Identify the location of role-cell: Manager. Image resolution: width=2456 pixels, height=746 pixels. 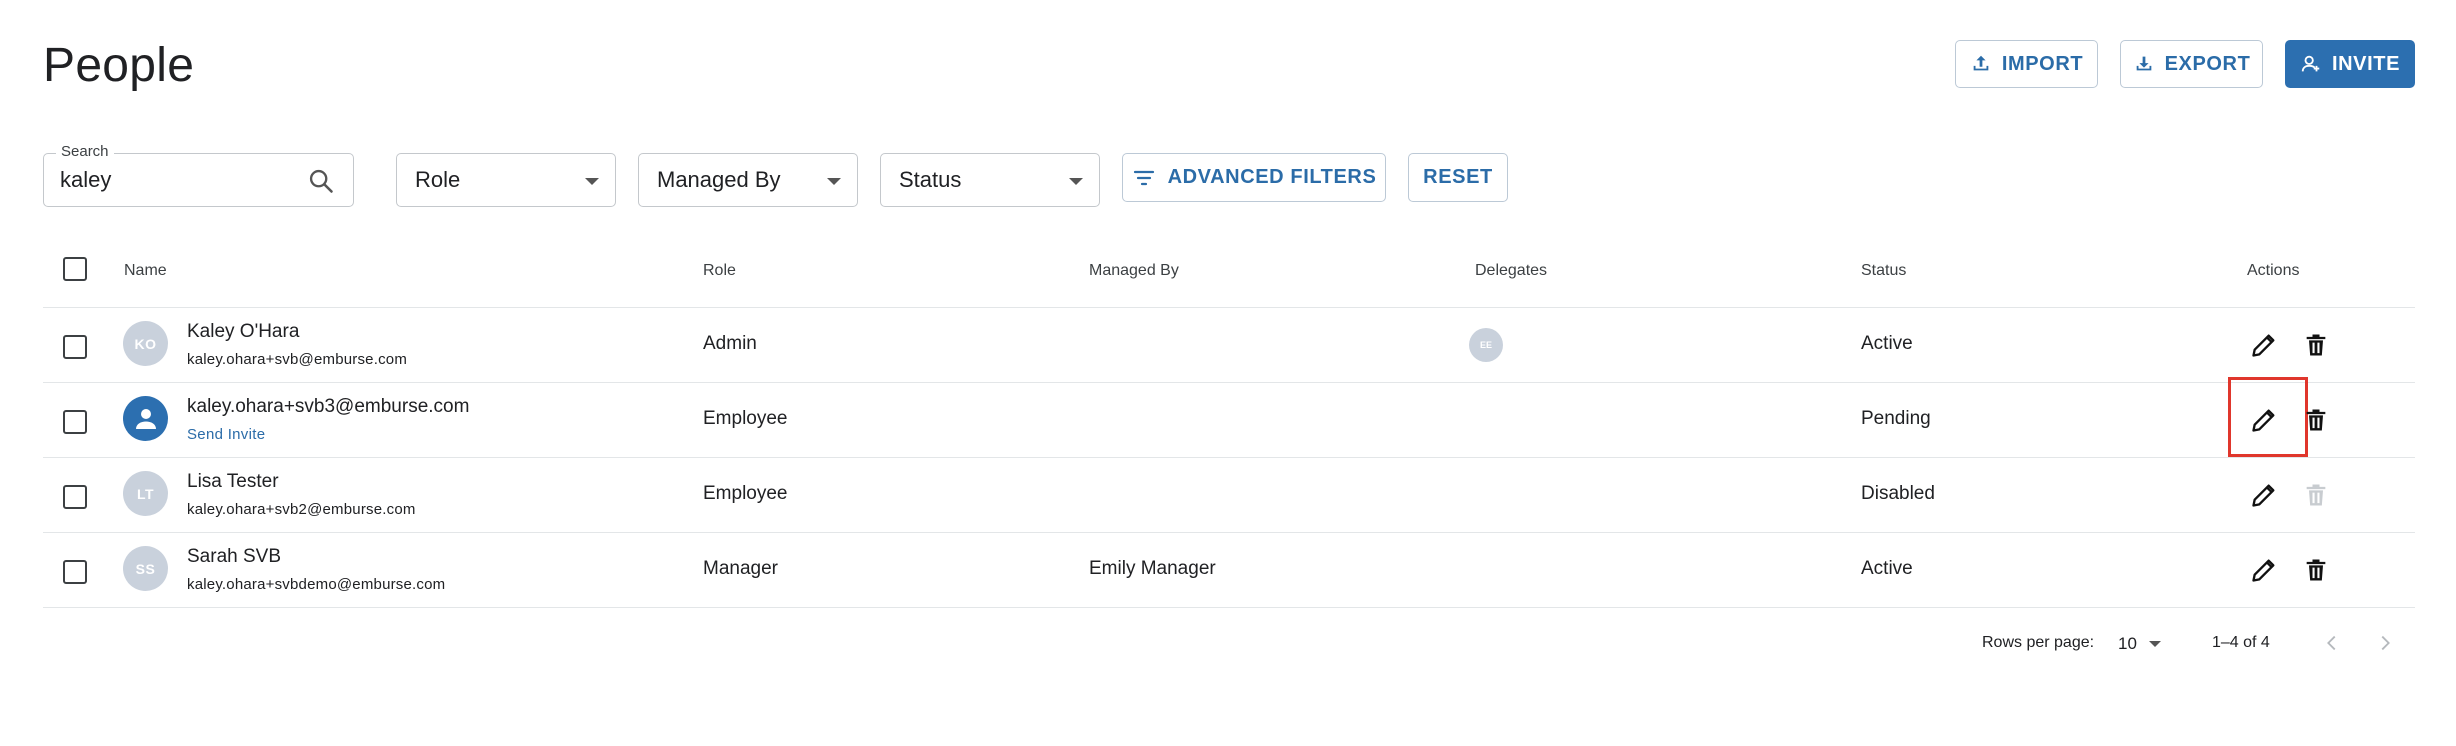
(740, 568).